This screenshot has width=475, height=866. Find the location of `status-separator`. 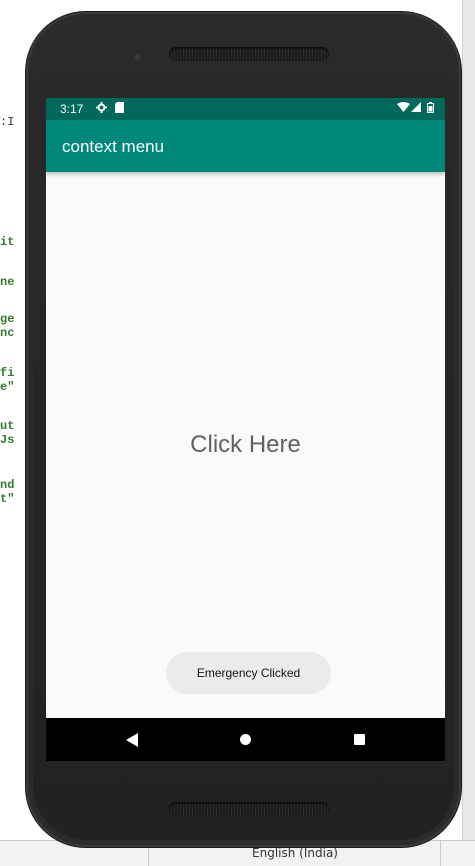

status-separator is located at coordinates (440, 853).